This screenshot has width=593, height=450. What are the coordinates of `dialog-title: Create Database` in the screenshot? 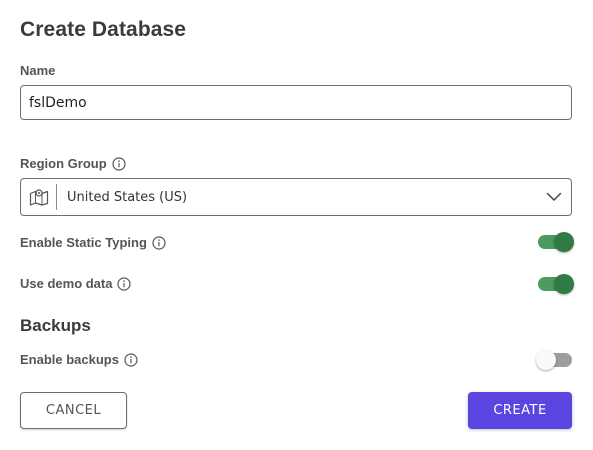 It's located at (103, 29).